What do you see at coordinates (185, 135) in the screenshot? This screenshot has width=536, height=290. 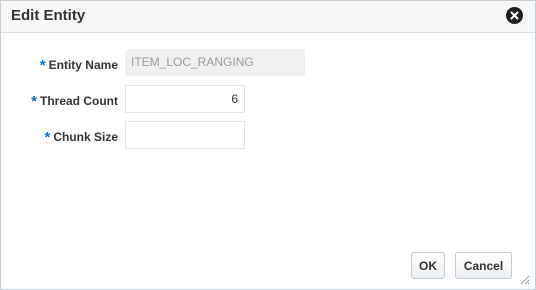 I see `chunk-size-input` at bounding box center [185, 135].